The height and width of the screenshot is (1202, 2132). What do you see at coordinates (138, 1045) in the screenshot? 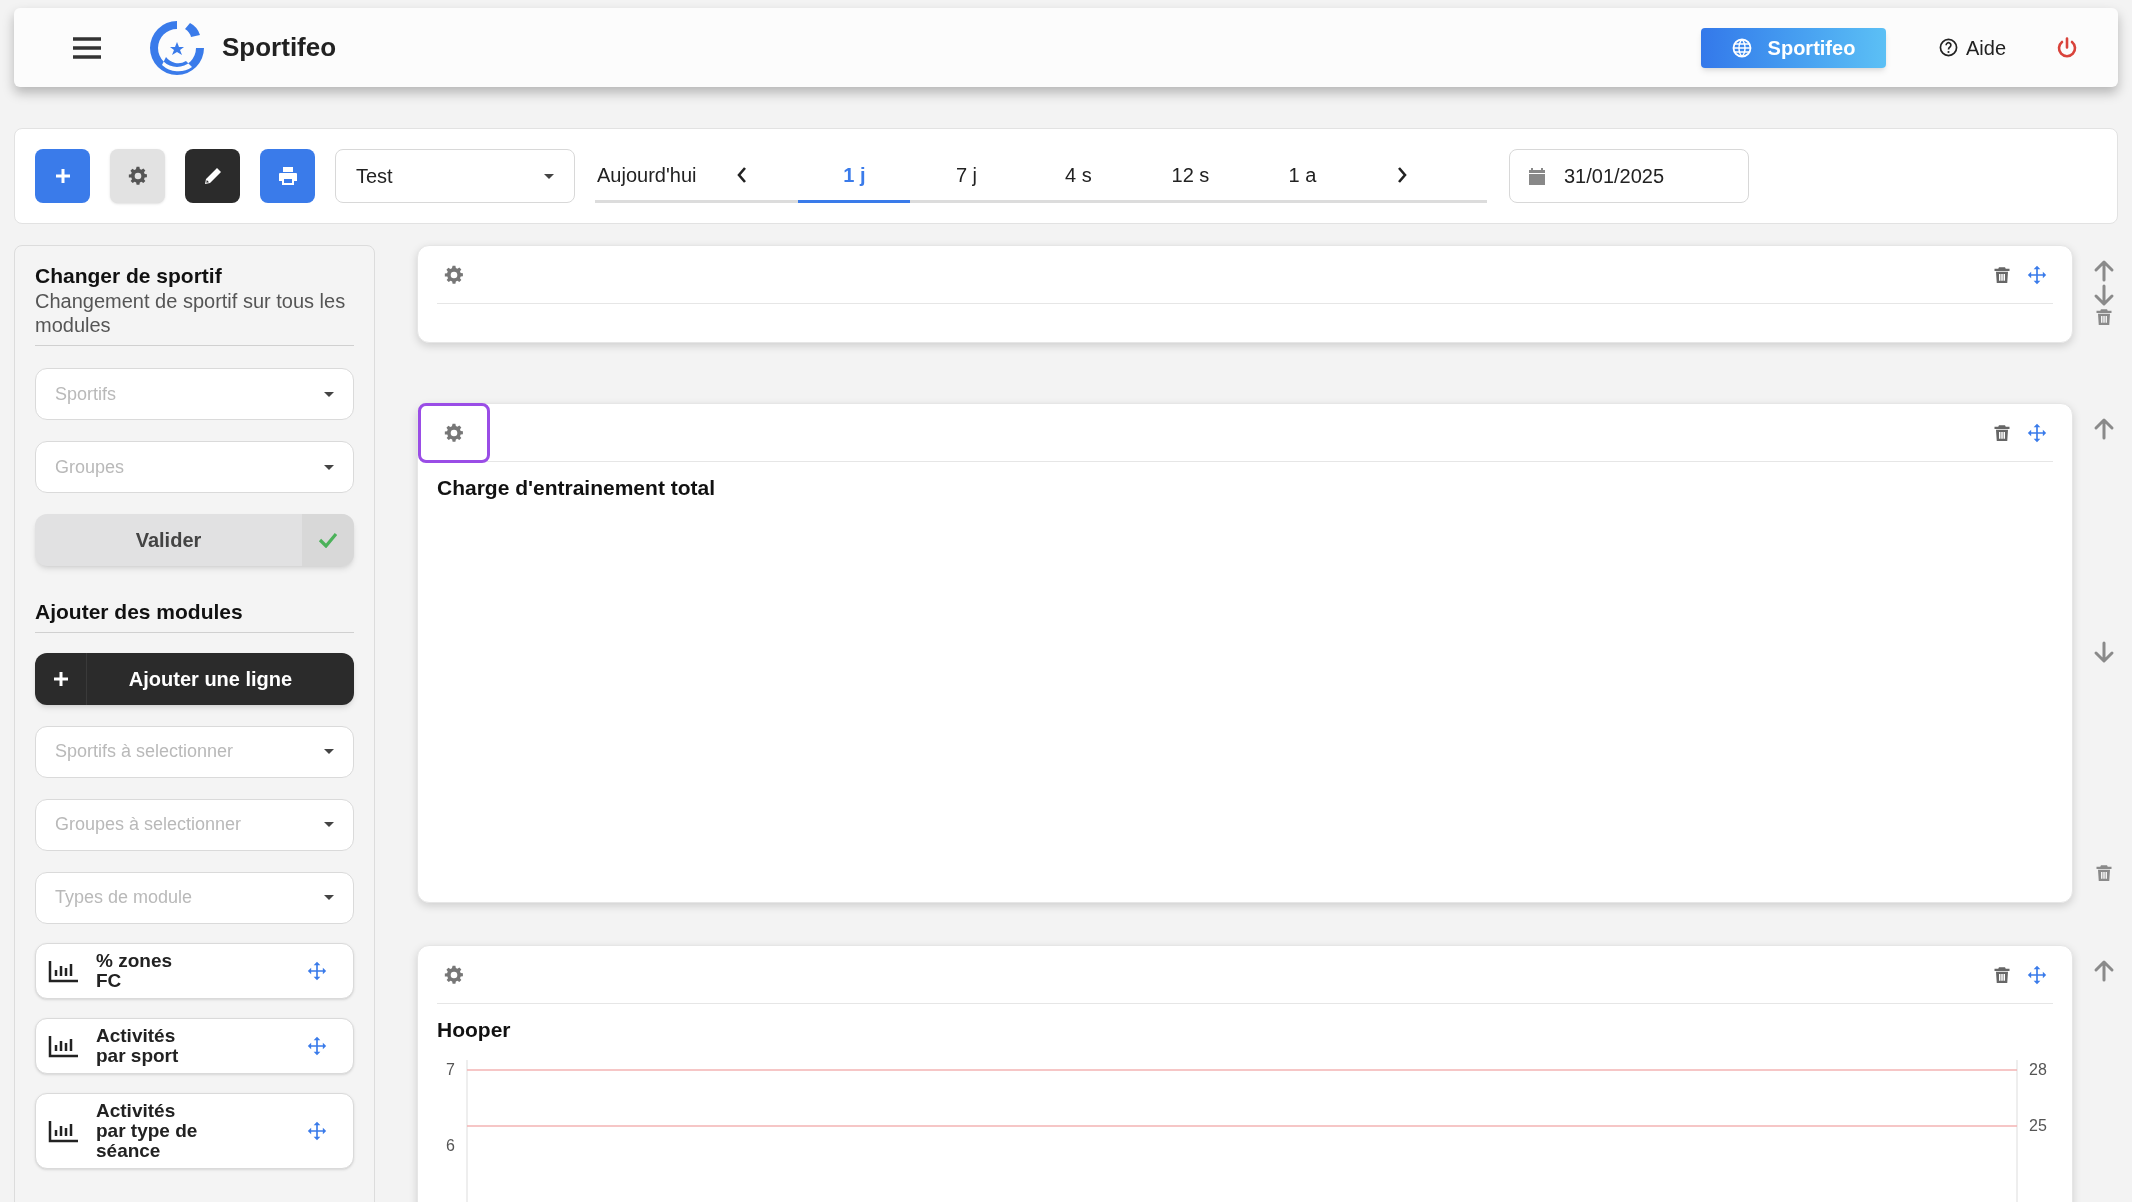
I see `module-label: Activités par sport` at bounding box center [138, 1045].